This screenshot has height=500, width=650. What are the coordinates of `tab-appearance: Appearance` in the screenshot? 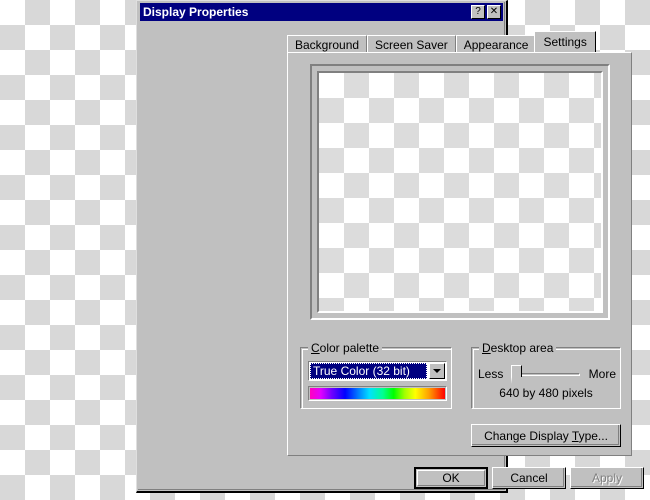 It's located at (496, 43).